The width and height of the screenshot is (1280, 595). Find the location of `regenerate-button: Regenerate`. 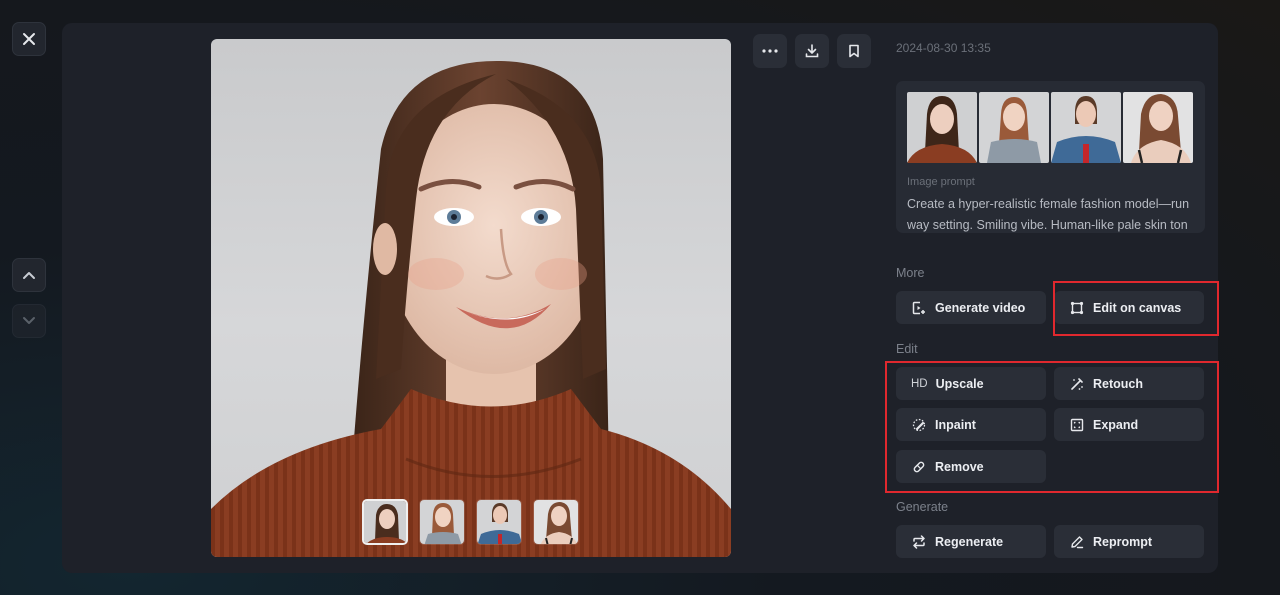

regenerate-button: Regenerate is located at coordinates (971, 541).